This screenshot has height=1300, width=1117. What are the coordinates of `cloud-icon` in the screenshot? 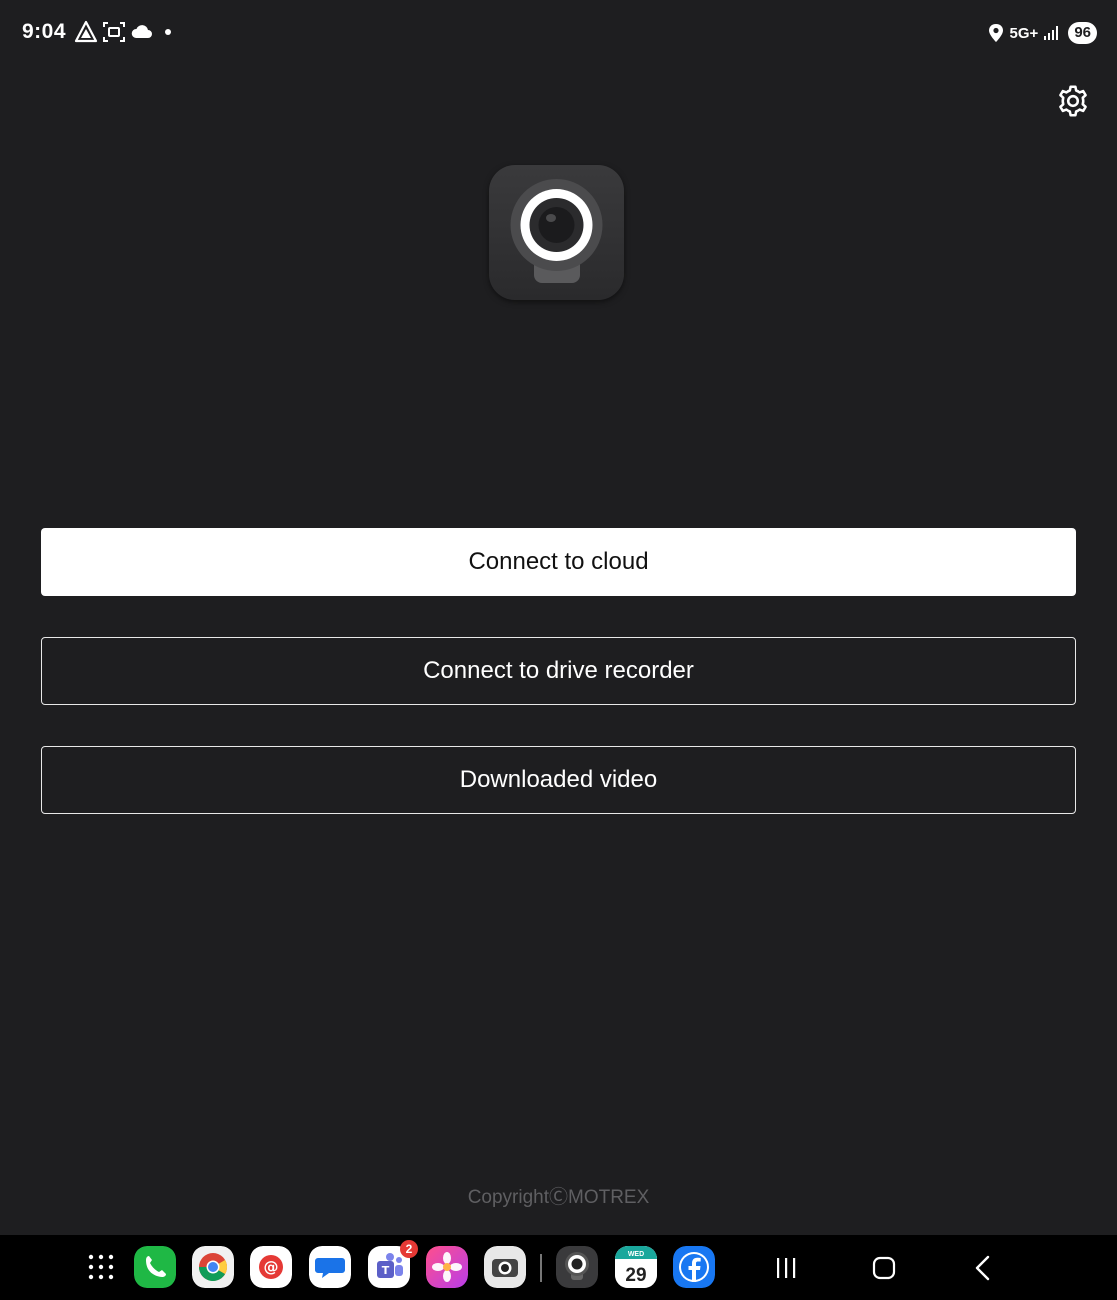 It's located at (141, 31).